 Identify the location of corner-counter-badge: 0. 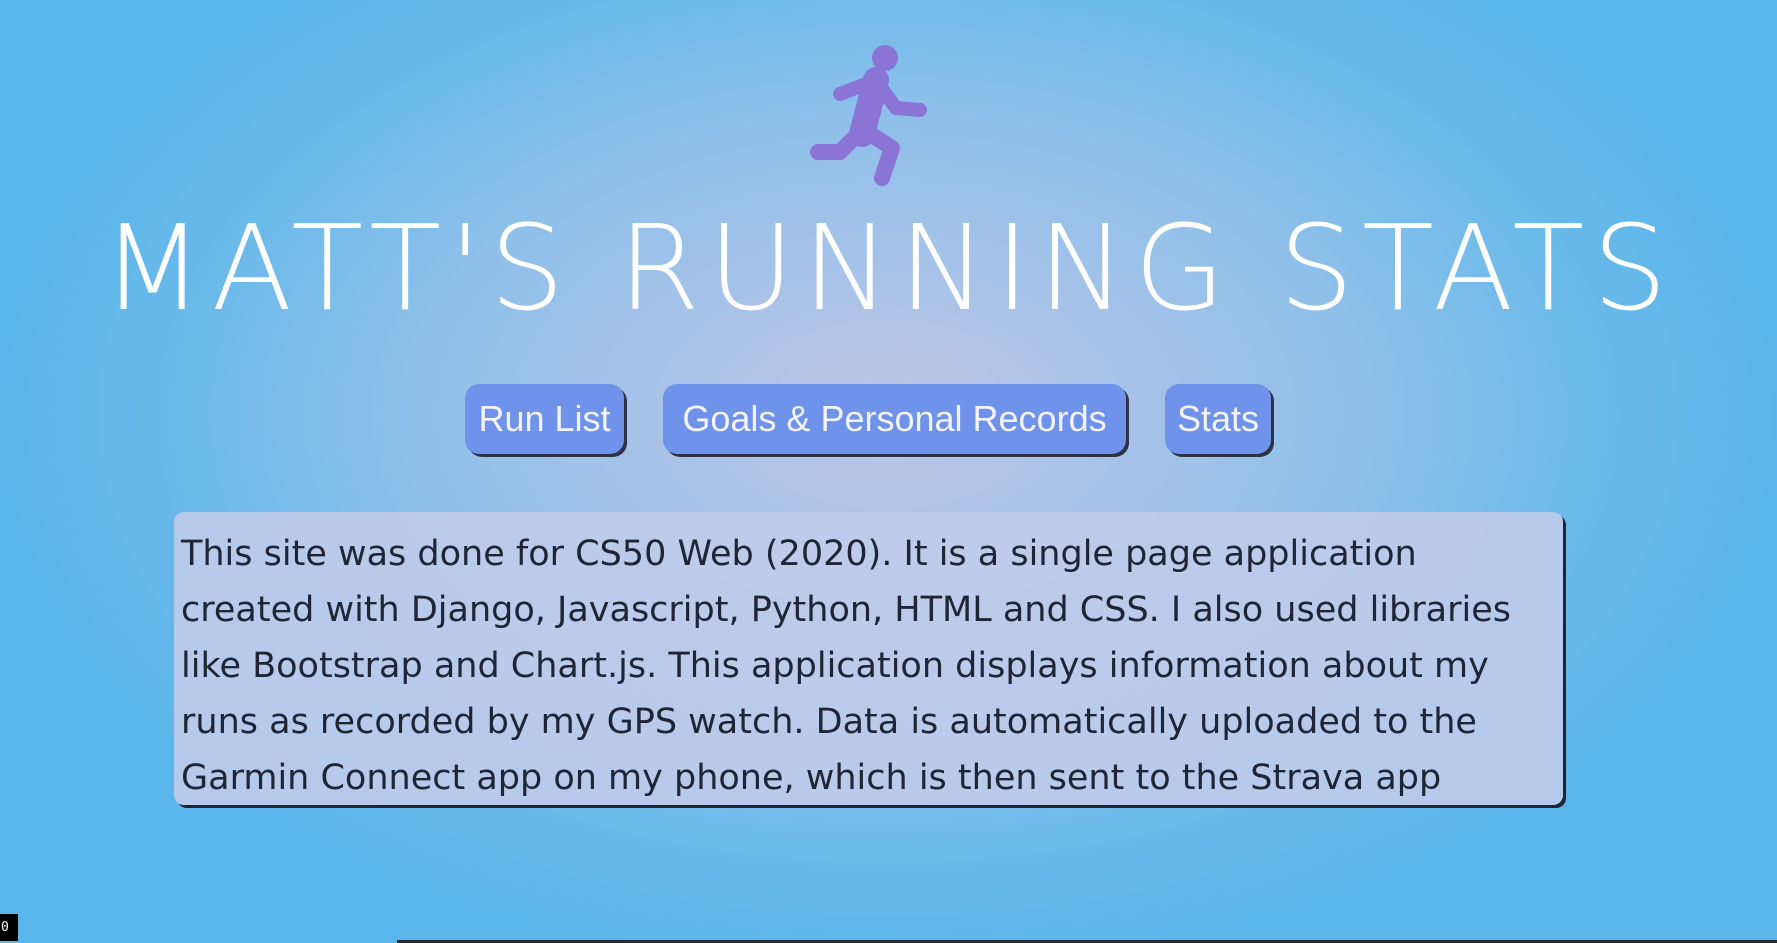
(9, 927).